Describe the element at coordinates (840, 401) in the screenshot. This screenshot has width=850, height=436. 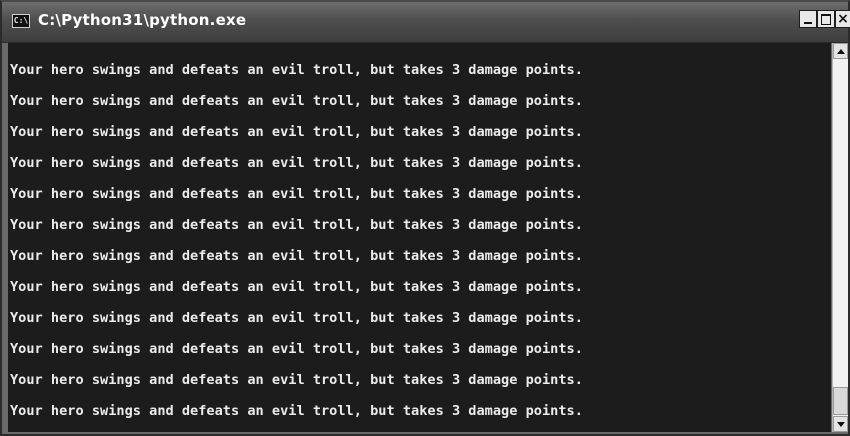
I see `scroll-thumb` at that location.